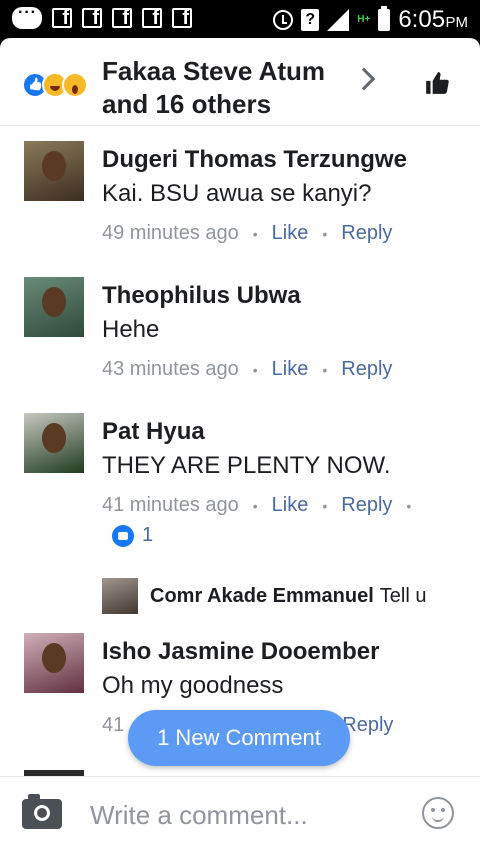 The height and width of the screenshot is (854, 480). Describe the element at coordinates (170, 505) in the screenshot. I see `comment-time: 41 minutes ago` at that location.